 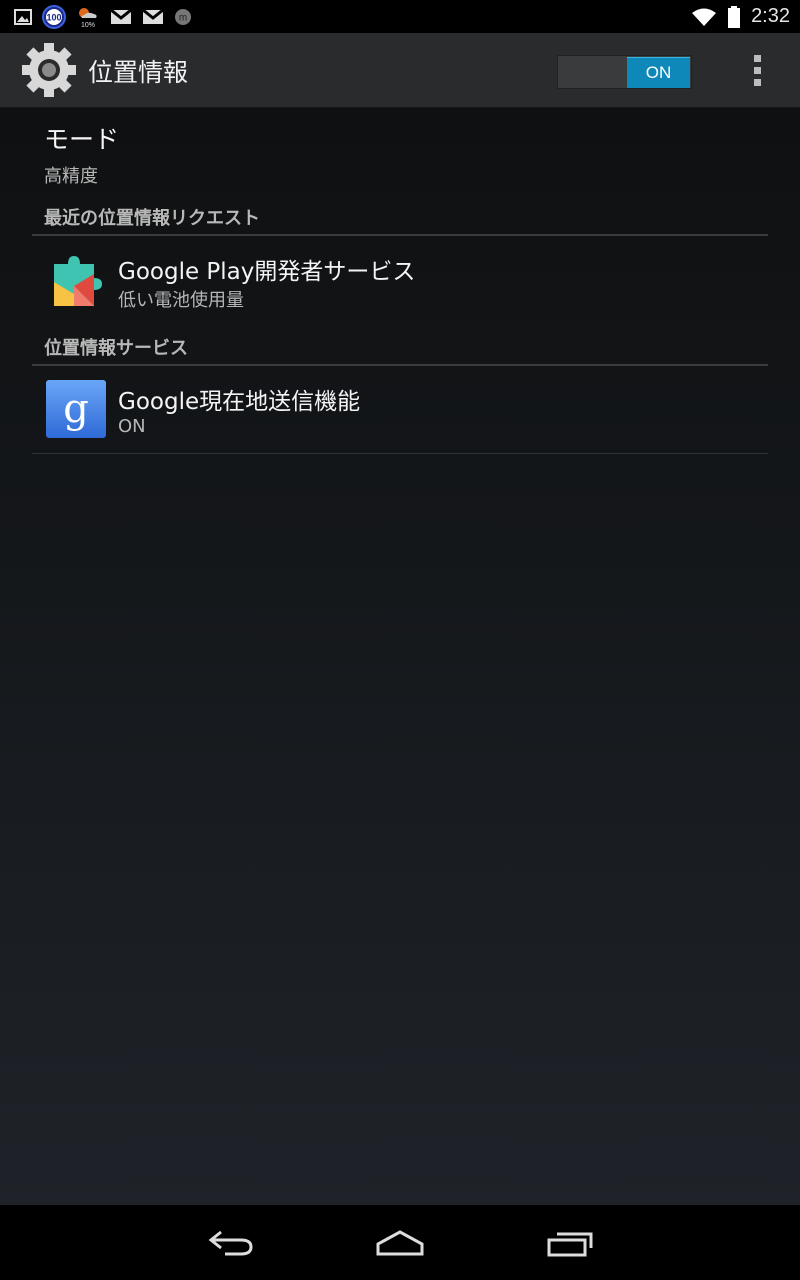 I want to click on mode-preference: モード 高精度, so click(x=81, y=154).